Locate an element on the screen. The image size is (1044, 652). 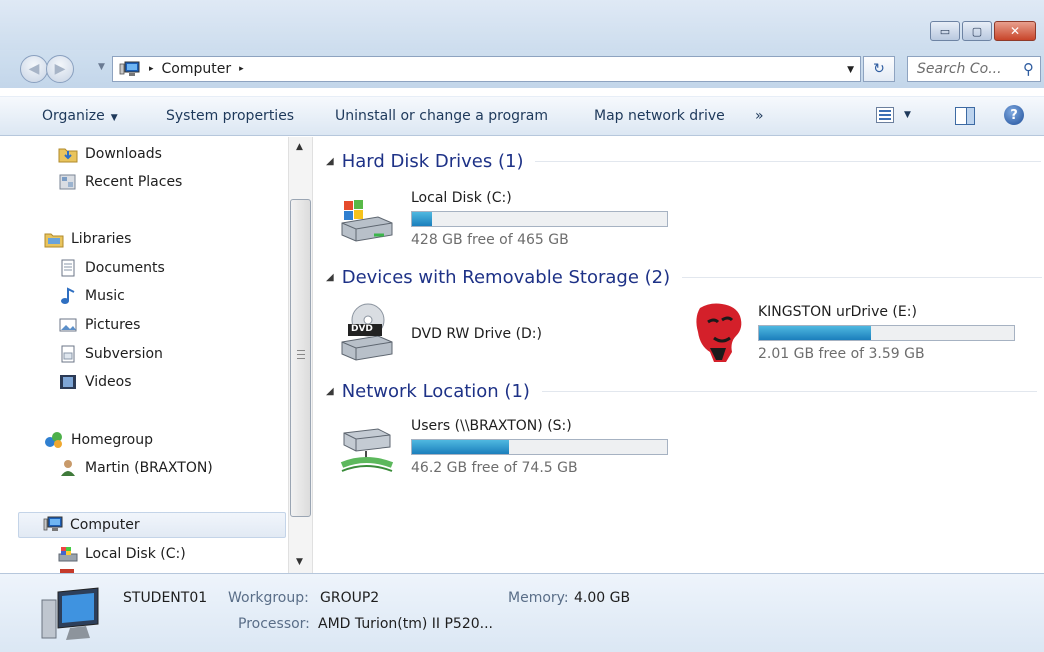
refresh-button: ↻ is located at coordinates (879, 69).